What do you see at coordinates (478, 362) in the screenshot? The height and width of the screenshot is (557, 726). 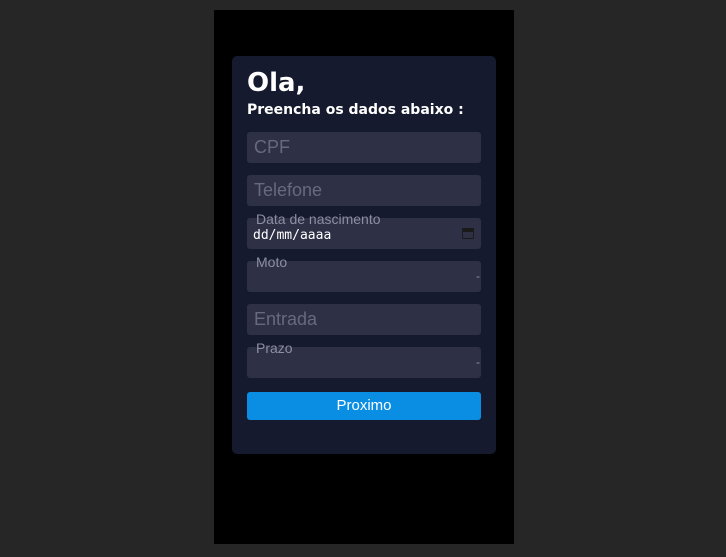 I see `prazo-dash-icon: -` at bounding box center [478, 362].